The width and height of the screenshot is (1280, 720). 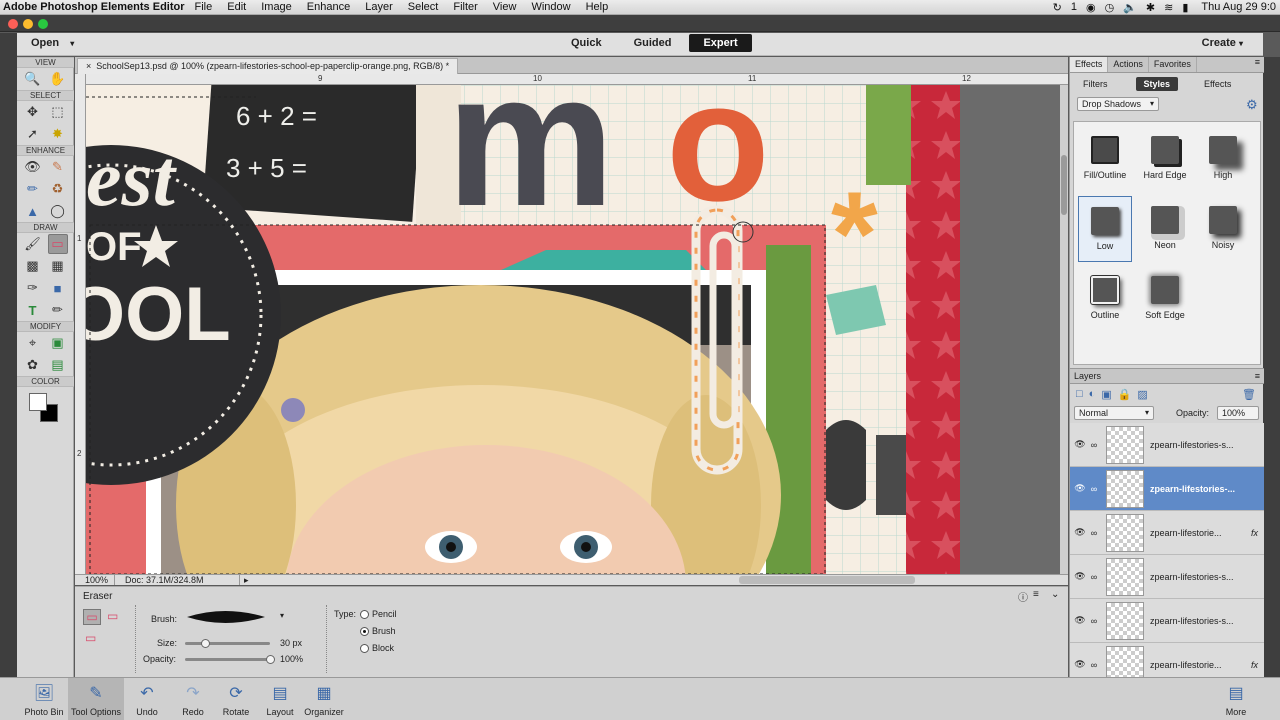 What do you see at coordinates (33, 266) in the screenshot?
I see `paint-bucket-tool-icon: ▩` at bounding box center [33, 266].